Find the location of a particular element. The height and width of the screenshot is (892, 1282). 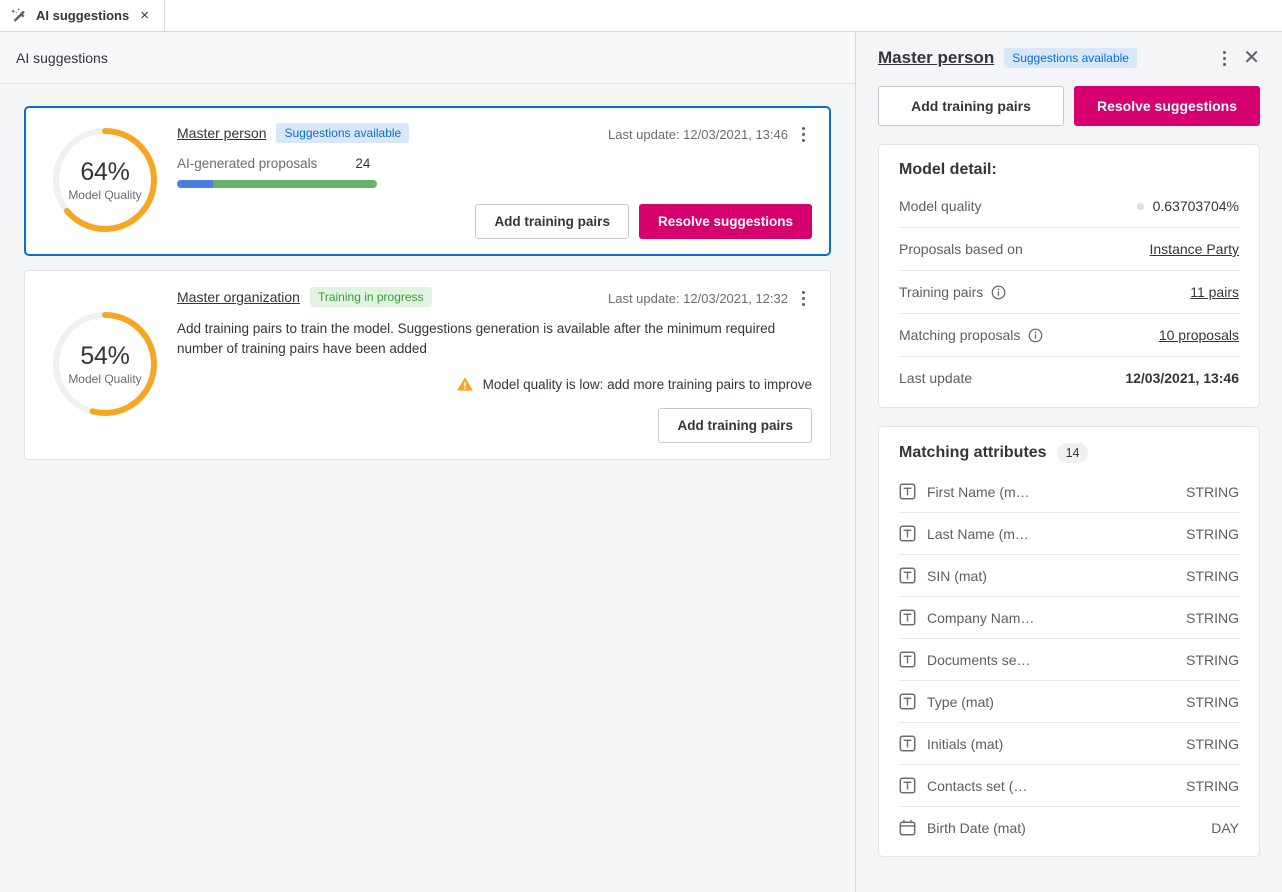

attribute-row: Initials (mat) STRING is located at coordinates (1069, 744).